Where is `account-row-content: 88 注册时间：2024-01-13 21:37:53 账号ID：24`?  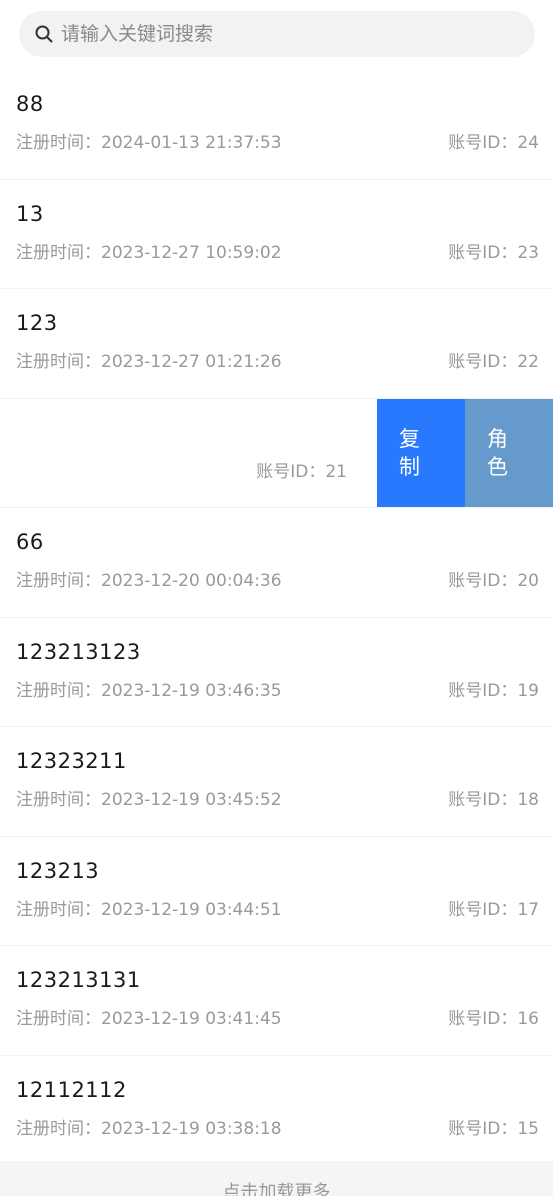
account-row-content: 88 注册时间：2024-01-13 21:37:53 账号ID：24 is located at coordinates (276, 124).